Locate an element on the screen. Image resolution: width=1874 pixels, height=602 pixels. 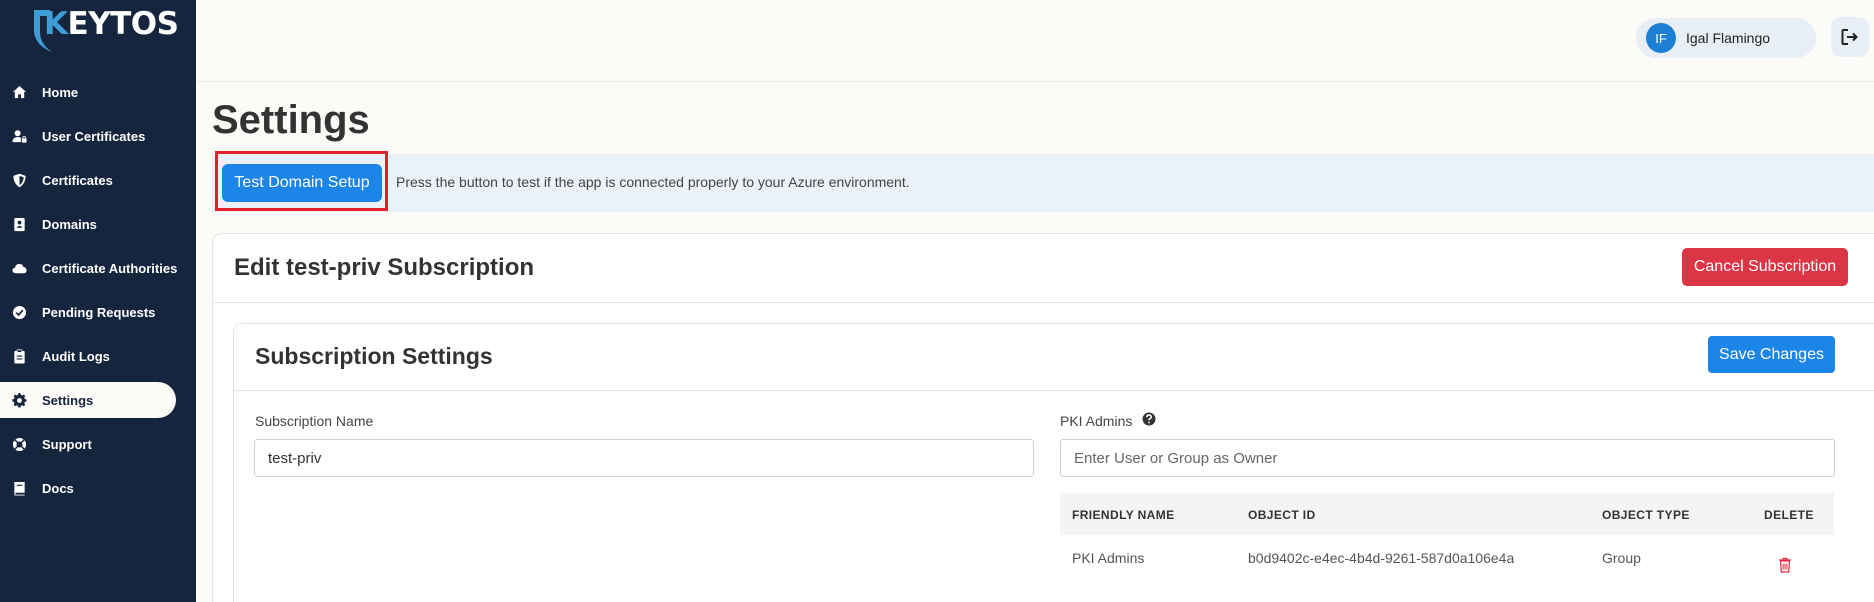
user-lock-icon is located at coordinates (19, 136).